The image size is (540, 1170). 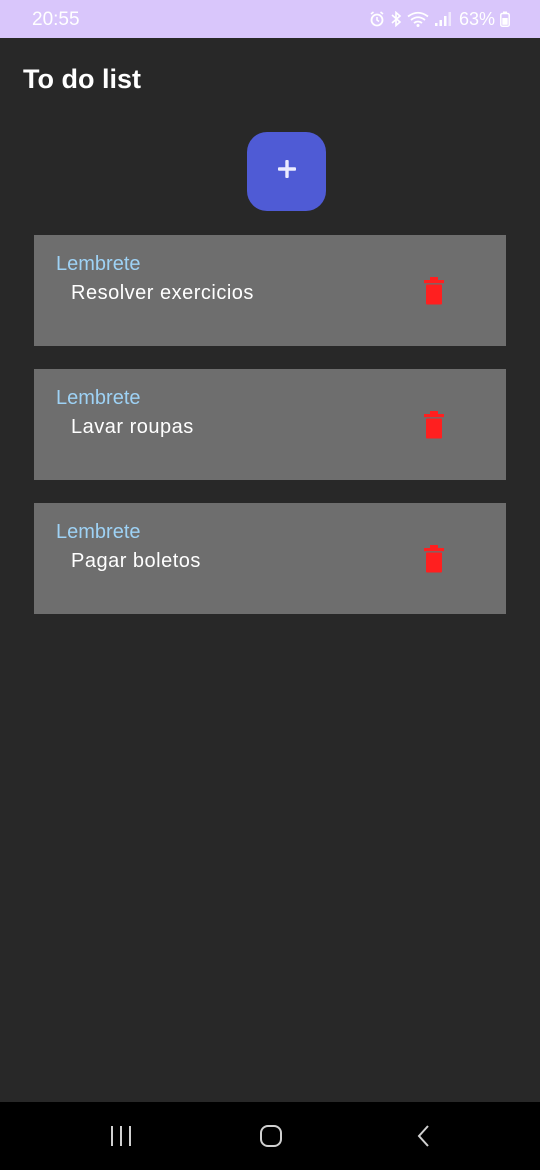 What do you see at coordinates (505, 19) in the screenshot?
I see `battery-icon` at bounding box center [505, 19].